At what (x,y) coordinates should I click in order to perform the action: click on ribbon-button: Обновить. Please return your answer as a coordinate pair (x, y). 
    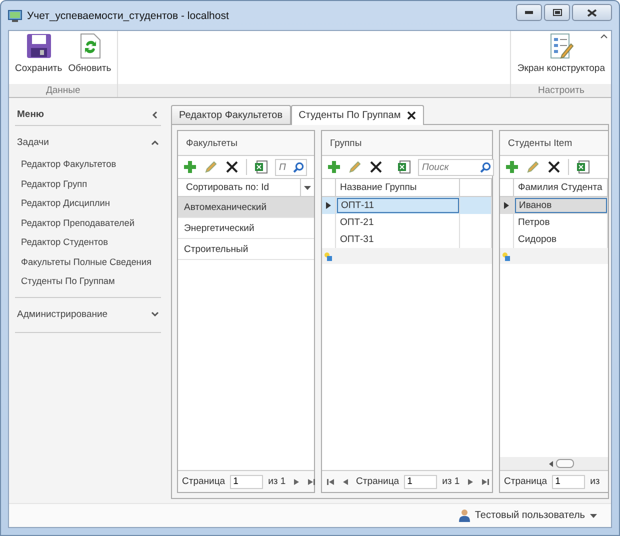
    Looking at the image, I should click on (89, 58).